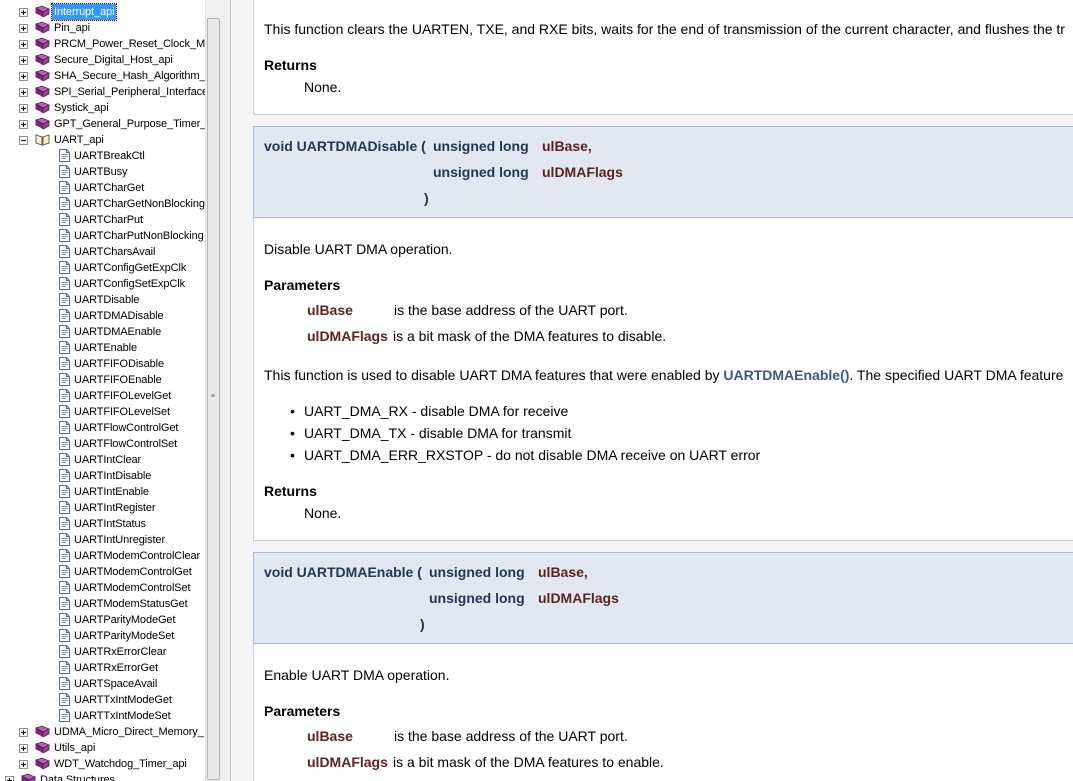  I want to click on tree-item-module: UDMA_Micro_Direct_Memory_, so click(102, 732).